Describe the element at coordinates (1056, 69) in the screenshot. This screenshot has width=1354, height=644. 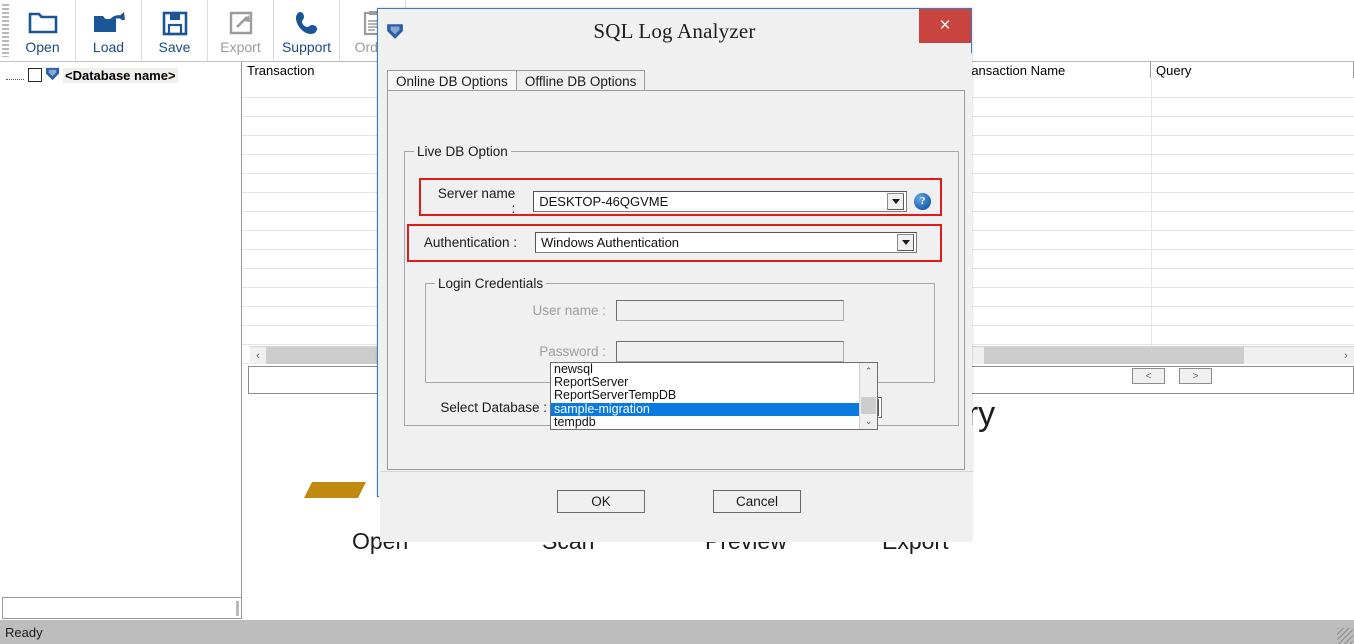
I see `grid-column-header-transaction-name: ransaction Name` at that location.